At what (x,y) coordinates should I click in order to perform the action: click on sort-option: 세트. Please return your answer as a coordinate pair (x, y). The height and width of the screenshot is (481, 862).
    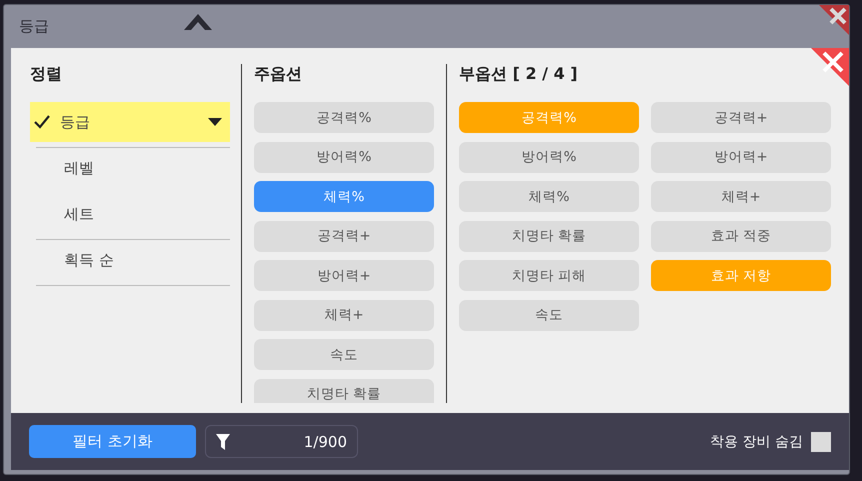
    Looking at the image, I should click on (130, 214).